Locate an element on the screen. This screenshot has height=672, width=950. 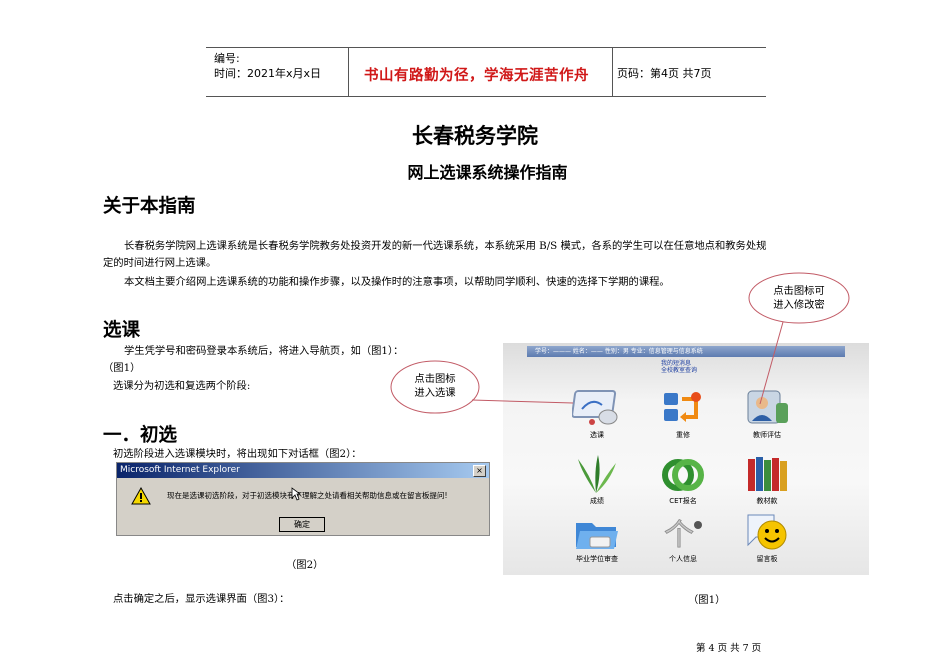
callout-graphics is located at coordinates (620, 343).